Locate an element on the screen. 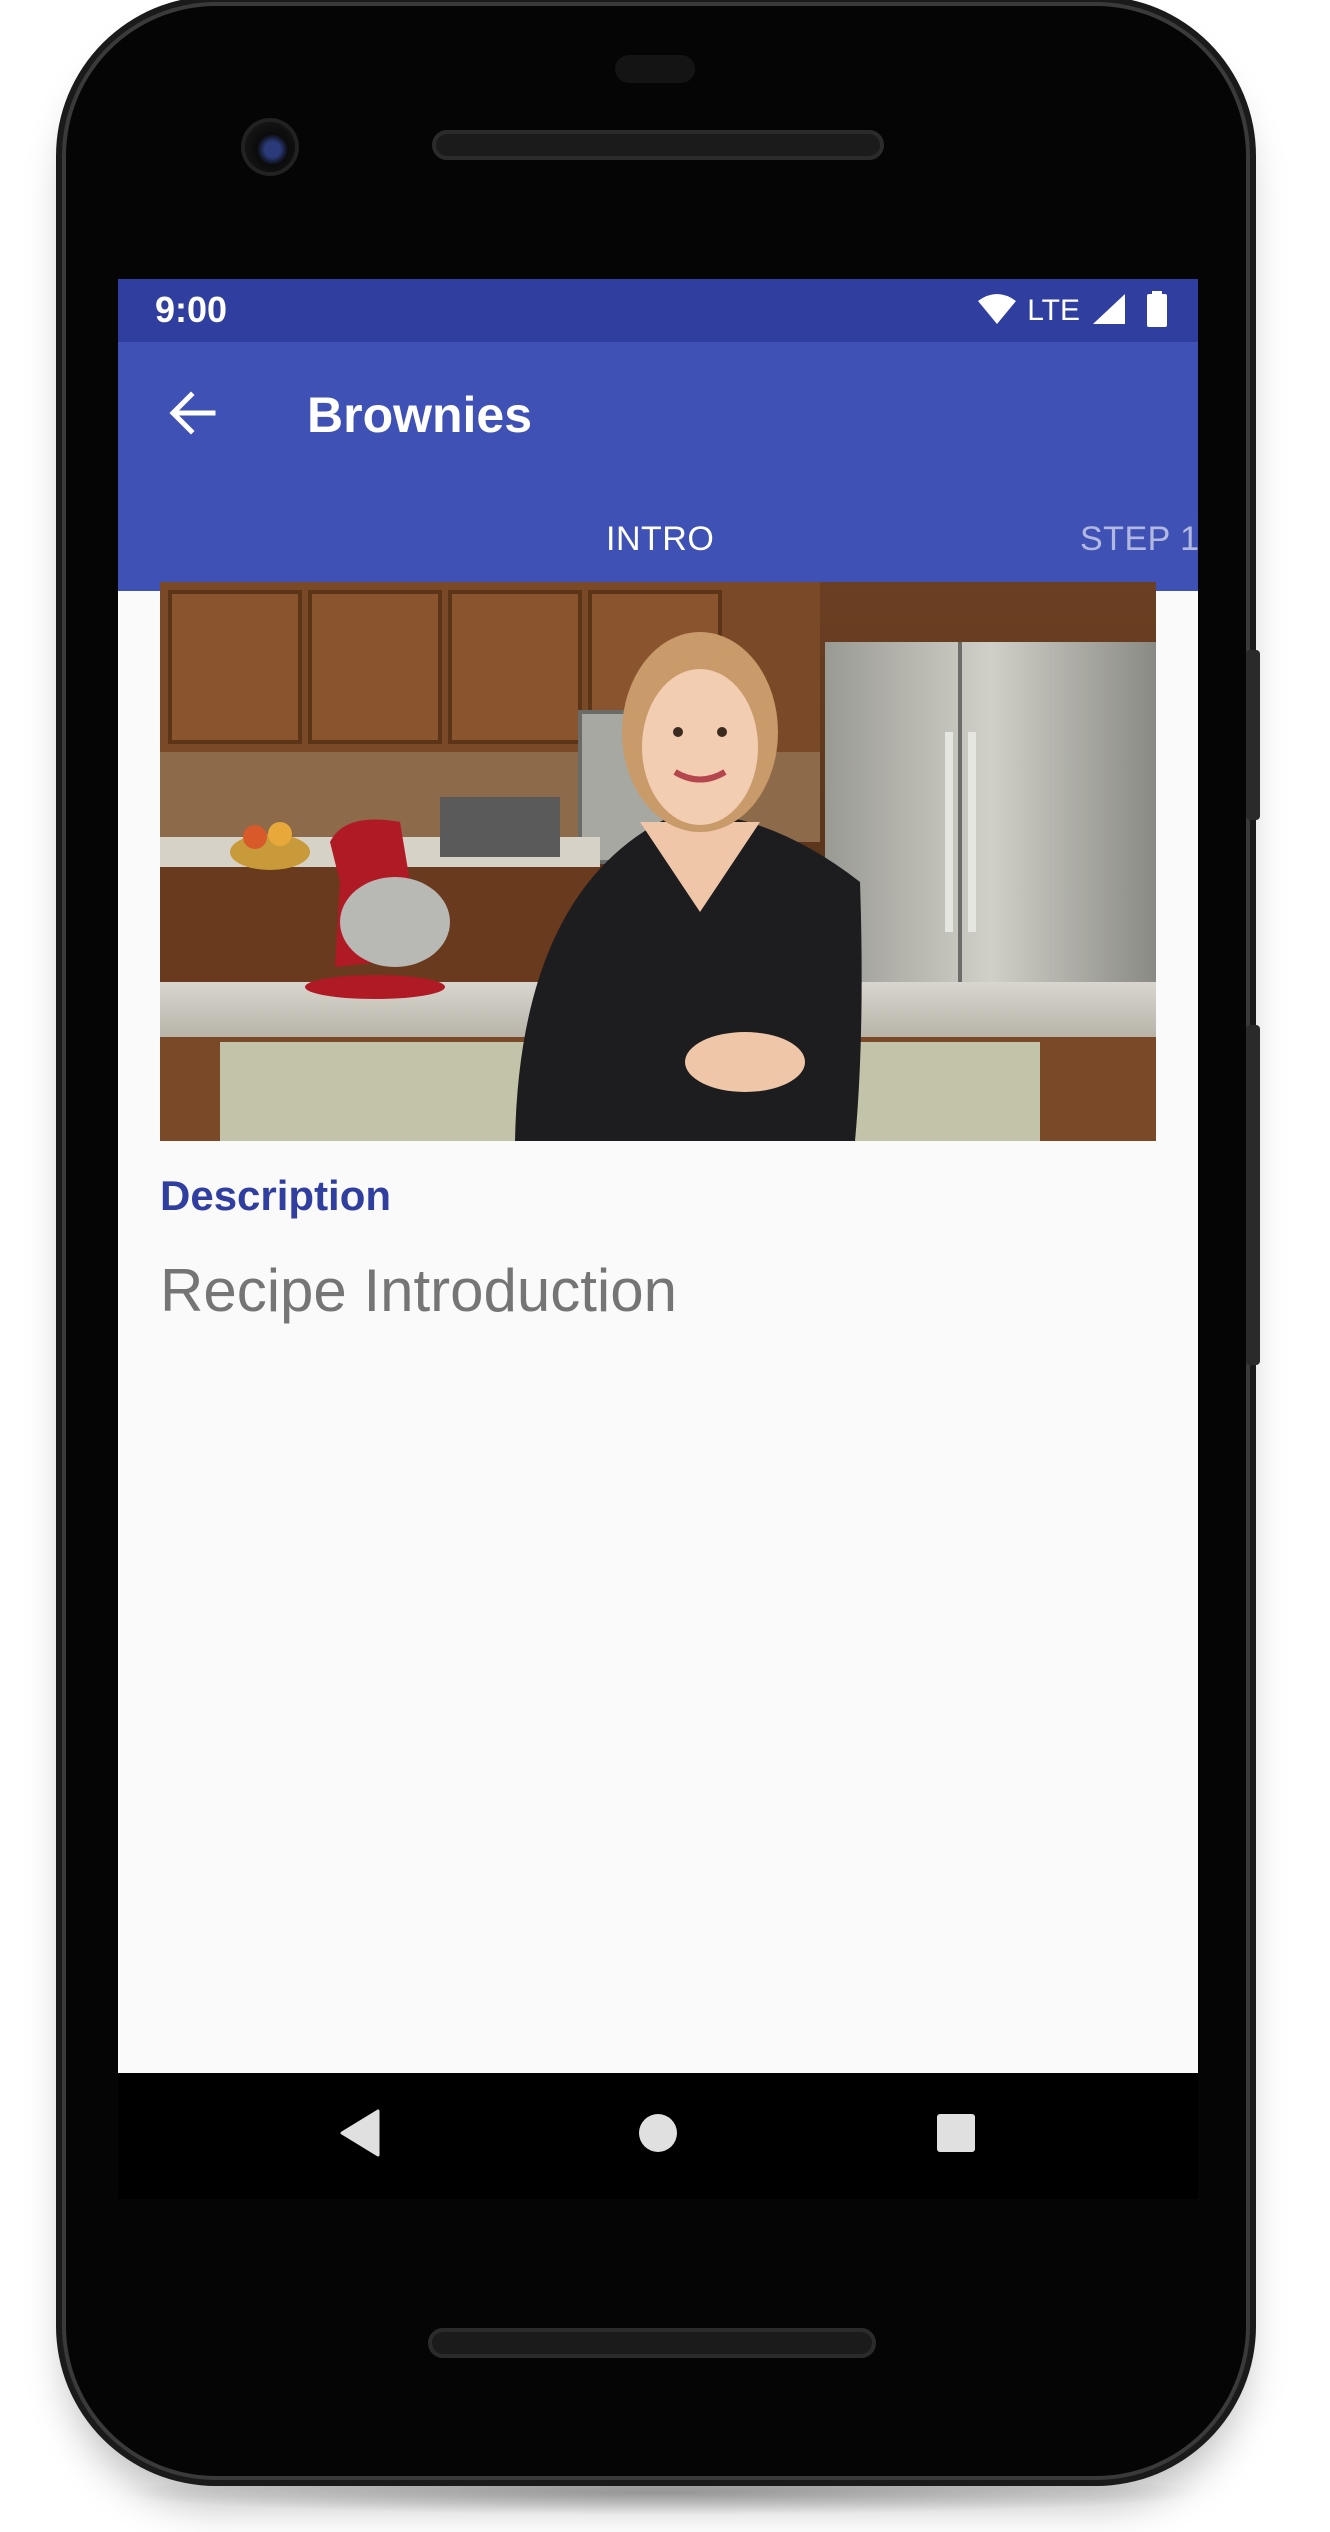 The width and height of the screenshot is (1330, 2532). tab-intro: INTRO is located at coordinates (660, 539).